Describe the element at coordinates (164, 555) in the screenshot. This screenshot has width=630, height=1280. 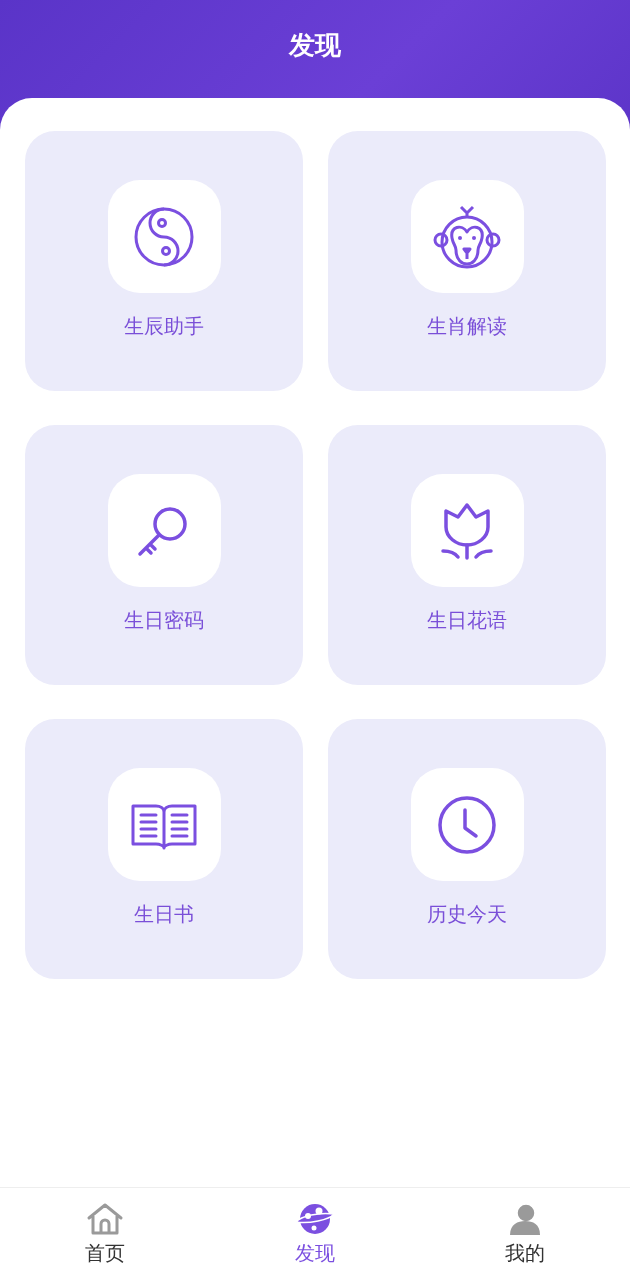
I see `feature-card: 生日密码` at that location.